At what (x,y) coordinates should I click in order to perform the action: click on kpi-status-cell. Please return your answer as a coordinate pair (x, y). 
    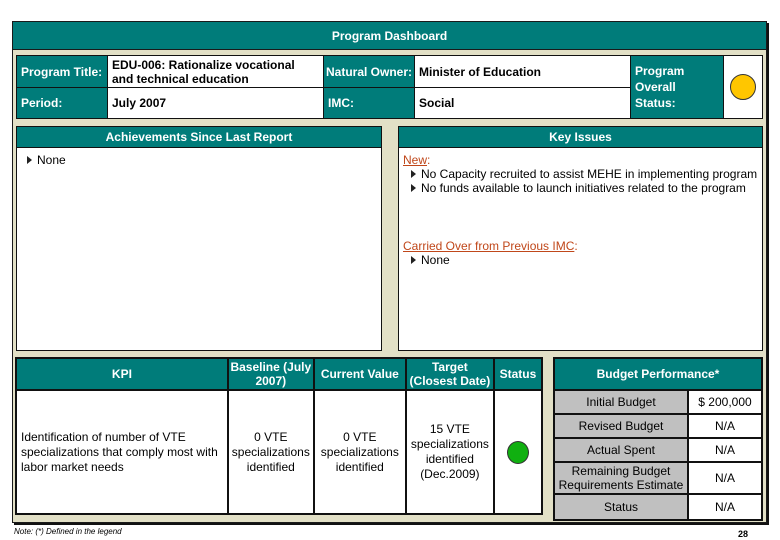
    Looking at the image, I should click on (518, 452).